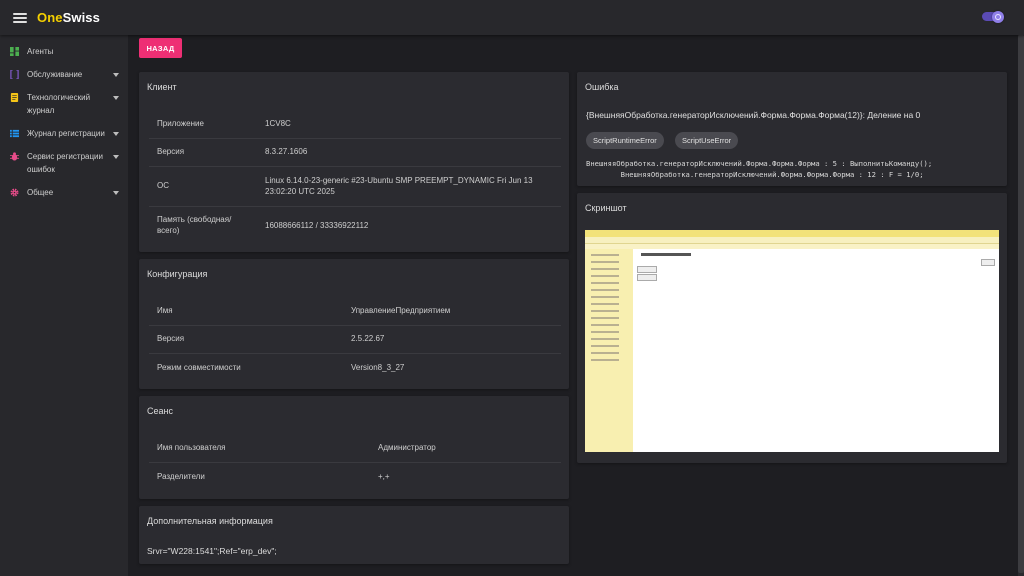 The width and height of the screenshot is (1024, 576). I want to click on brackets-icon, so click(14, 74).